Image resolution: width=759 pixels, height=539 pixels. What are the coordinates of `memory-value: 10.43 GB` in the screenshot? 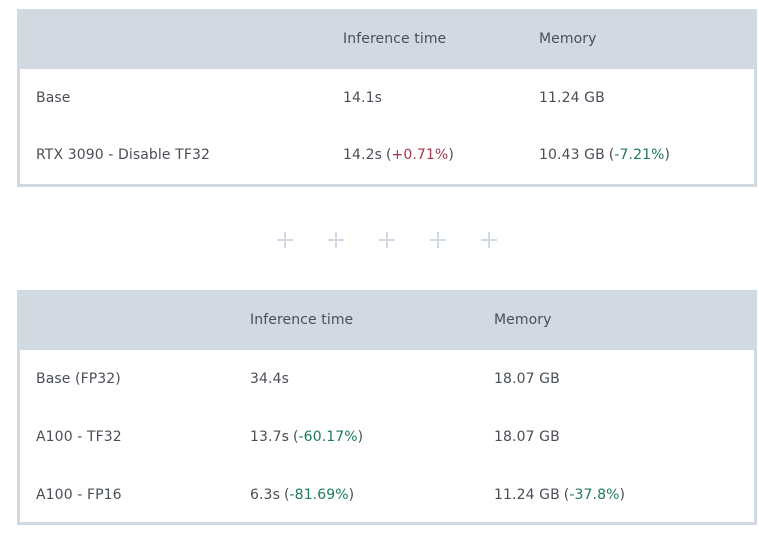 It's located at (572, 155).